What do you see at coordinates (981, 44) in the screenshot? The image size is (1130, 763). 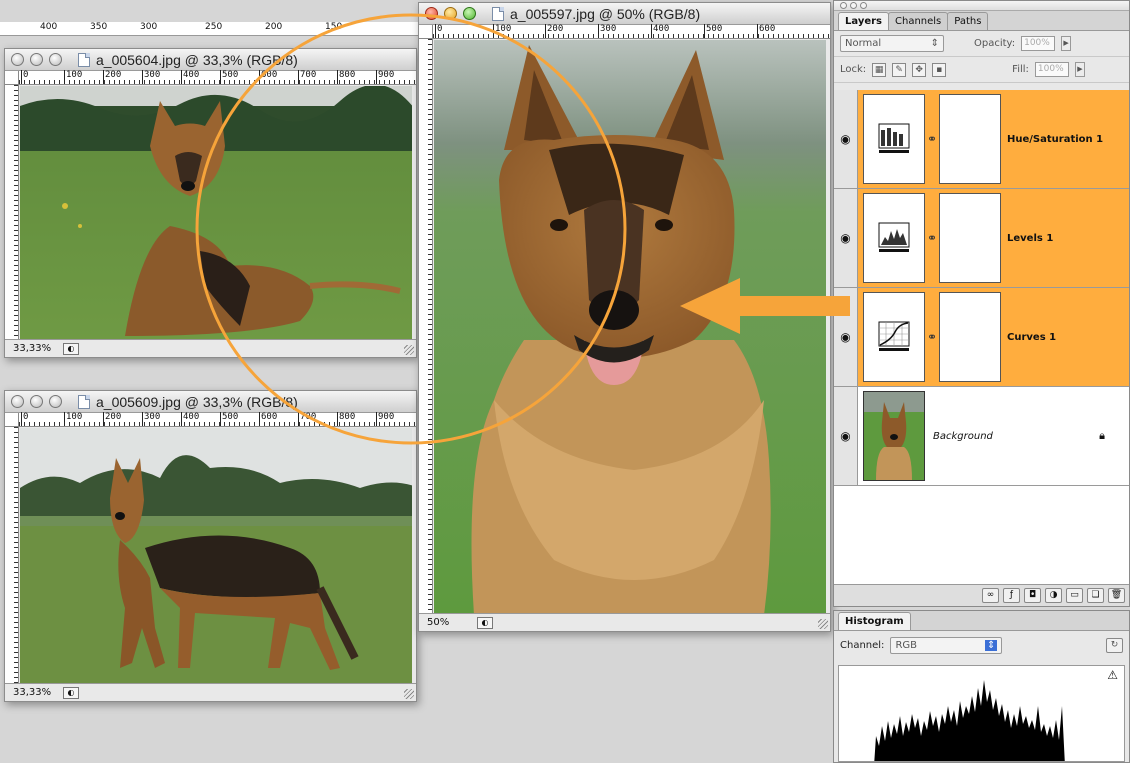 I see `blend-row: Normal ⇕ Opacity: 100% ▶` at bounding box center [981, 44].